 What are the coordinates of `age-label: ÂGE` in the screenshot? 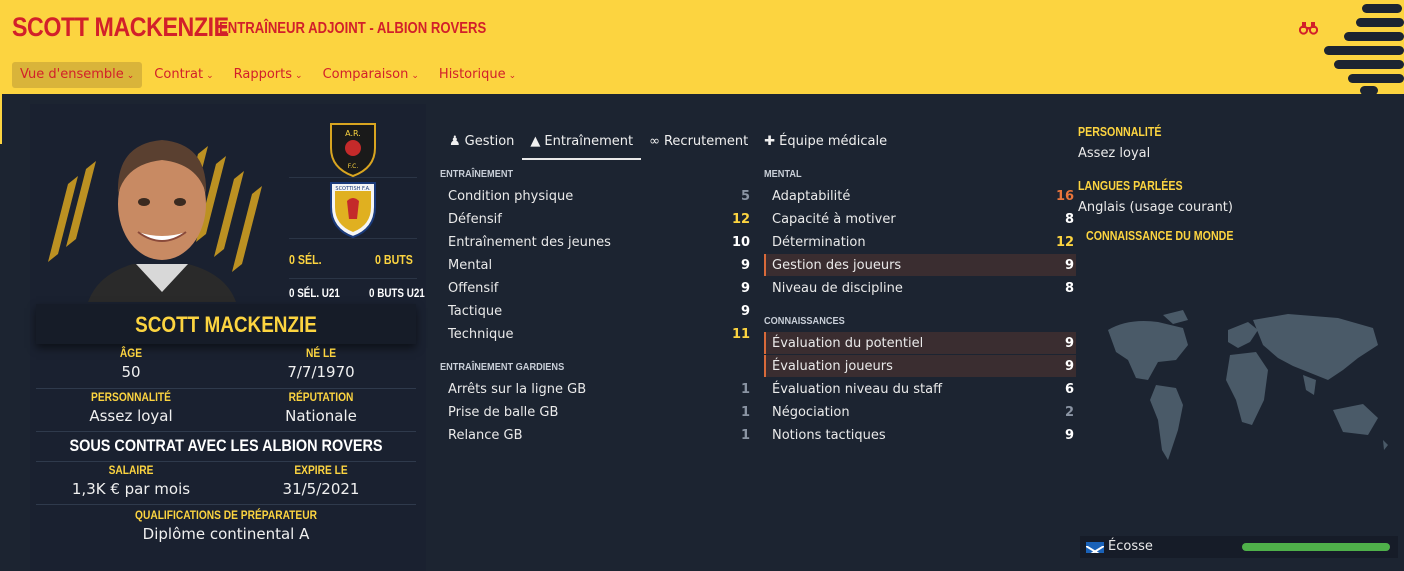 It's located at (131, 353).